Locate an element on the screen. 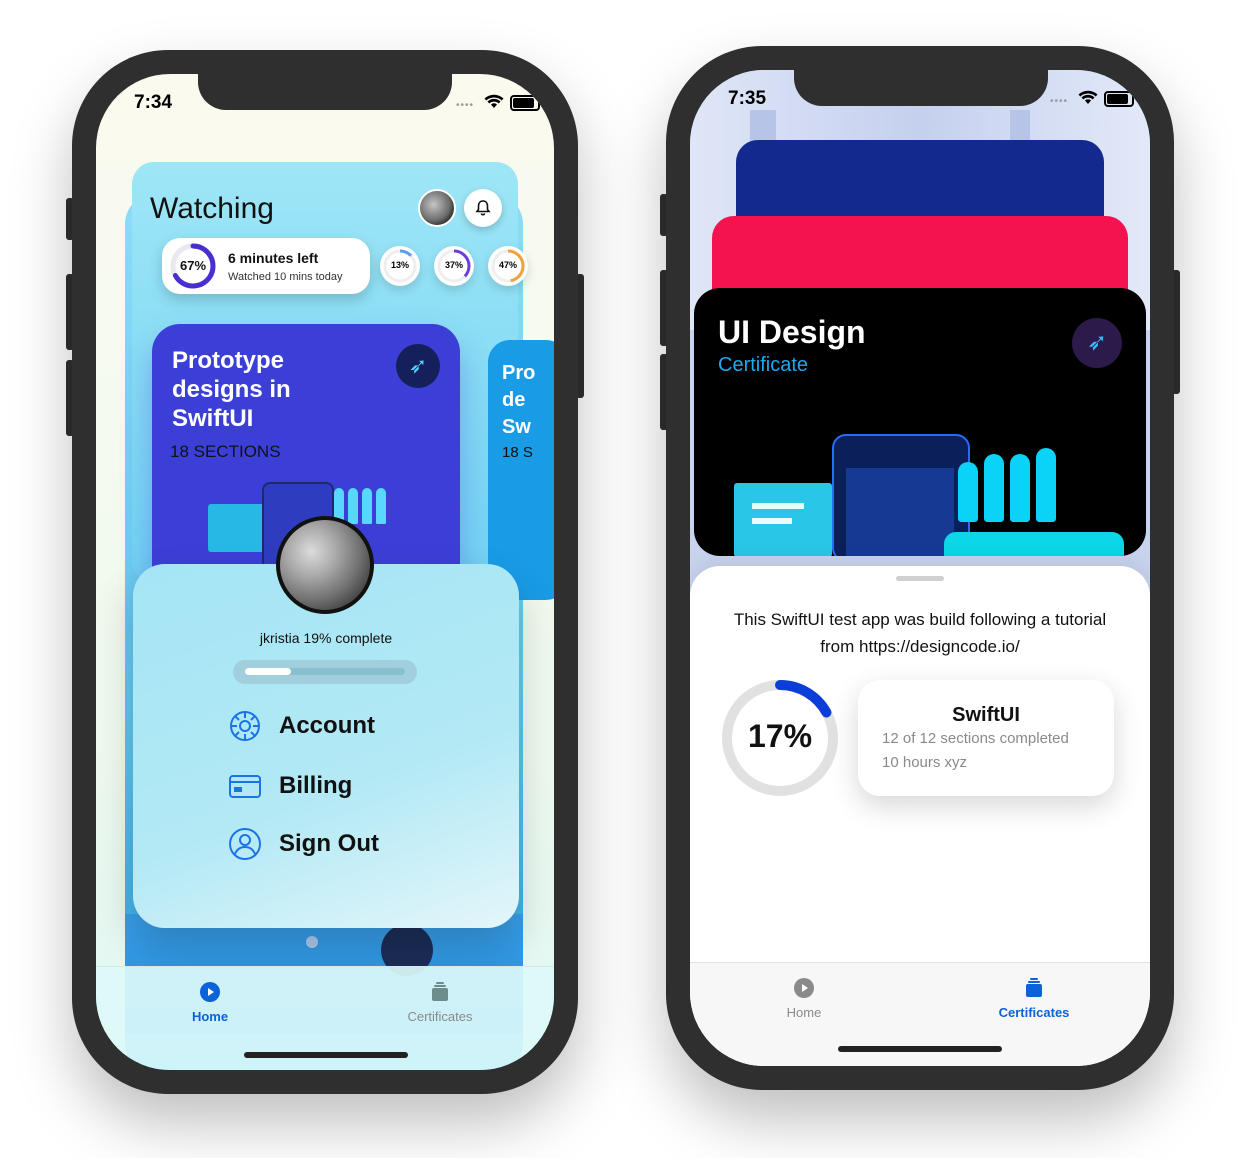  mini-ring-3-label: 47% is located at coordinates (507, 265).